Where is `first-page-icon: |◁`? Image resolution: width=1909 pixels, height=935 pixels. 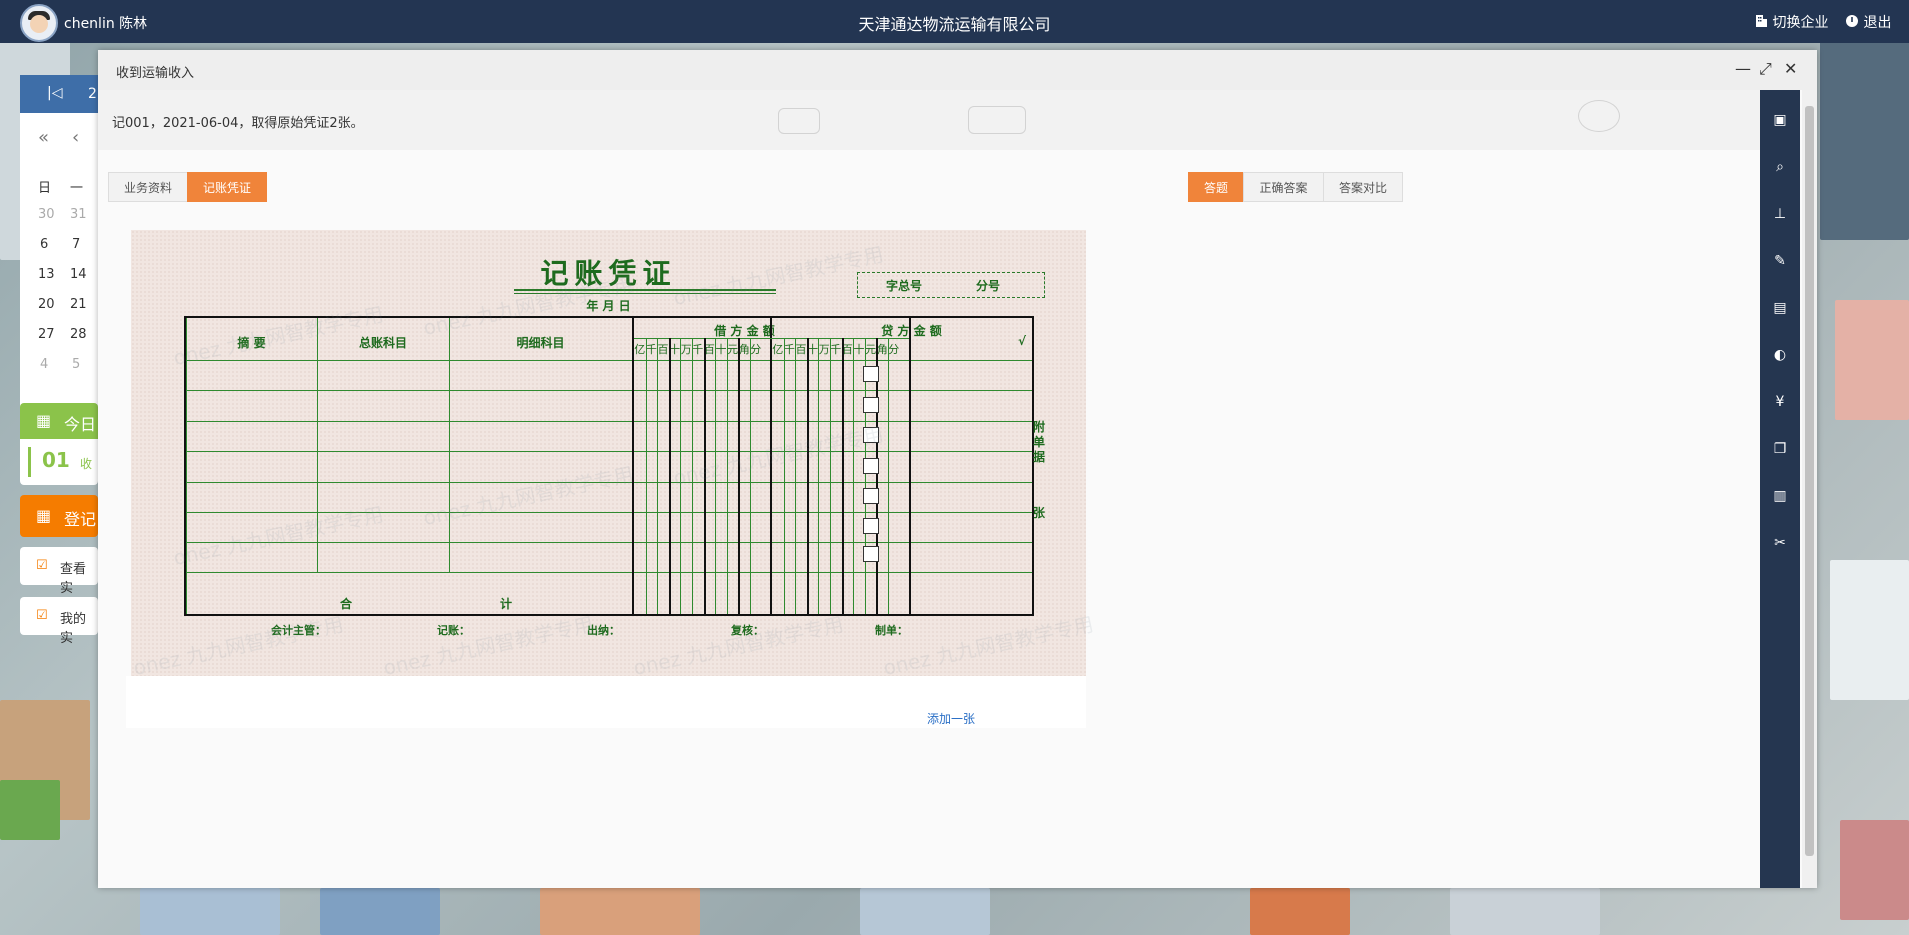 first-page-icon: |◁ is located at coordinates (54, 93).